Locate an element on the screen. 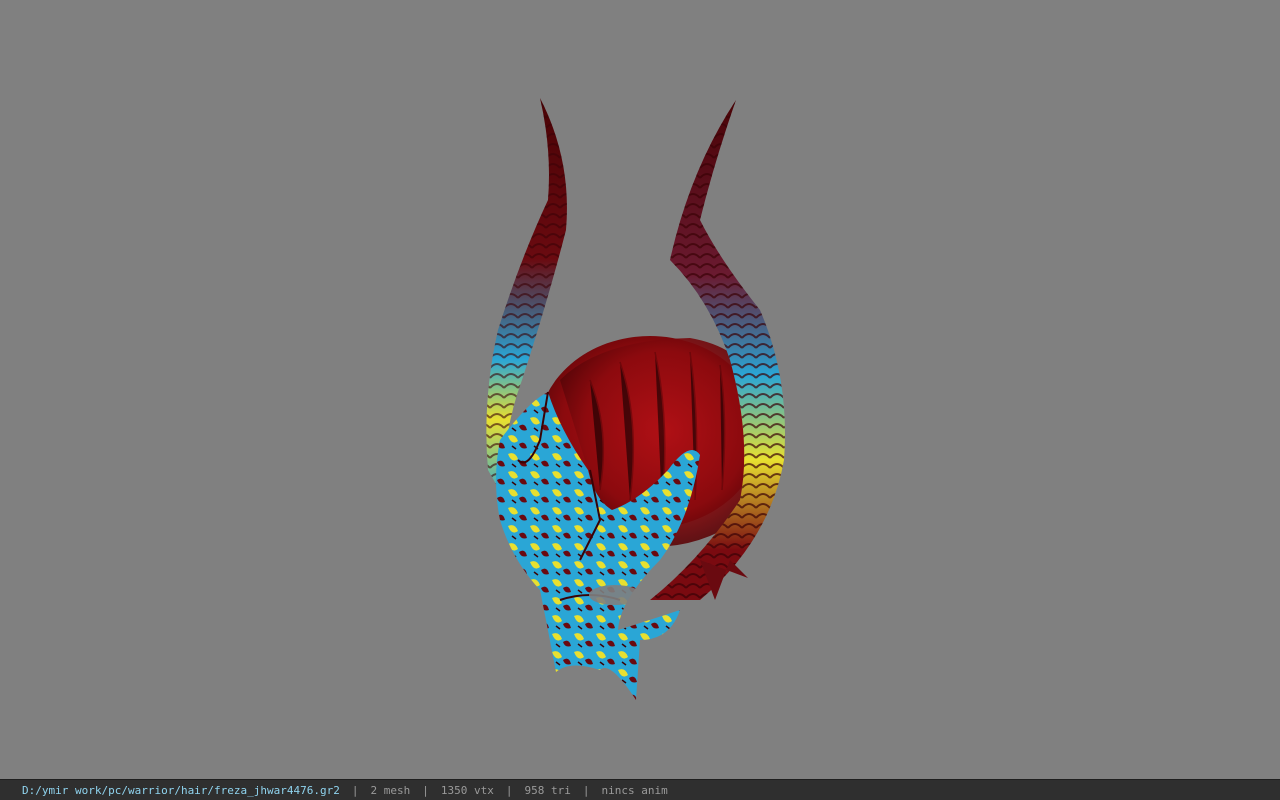  animation-status: nincs anim is located at coordinates (634, 790).